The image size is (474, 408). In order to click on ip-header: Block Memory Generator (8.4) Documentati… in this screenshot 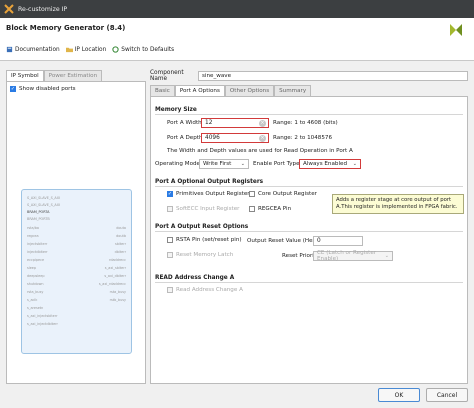, I will do `click(237, 39)`.